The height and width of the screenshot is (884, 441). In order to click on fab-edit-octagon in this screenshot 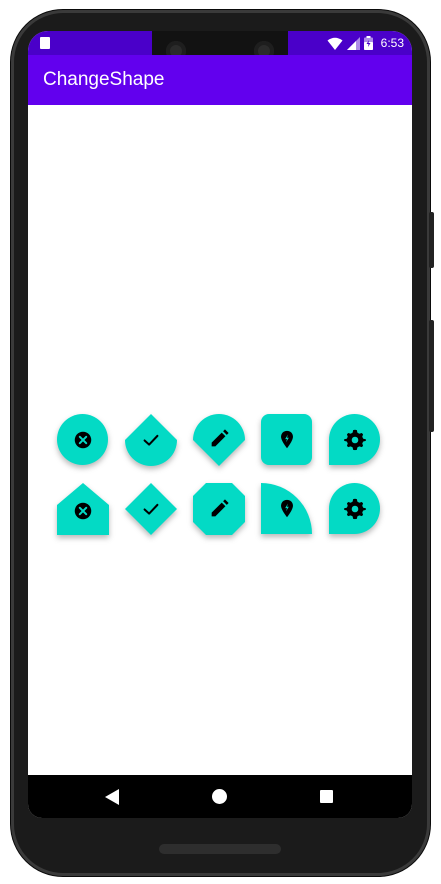, I will do `click(219, 509)`.